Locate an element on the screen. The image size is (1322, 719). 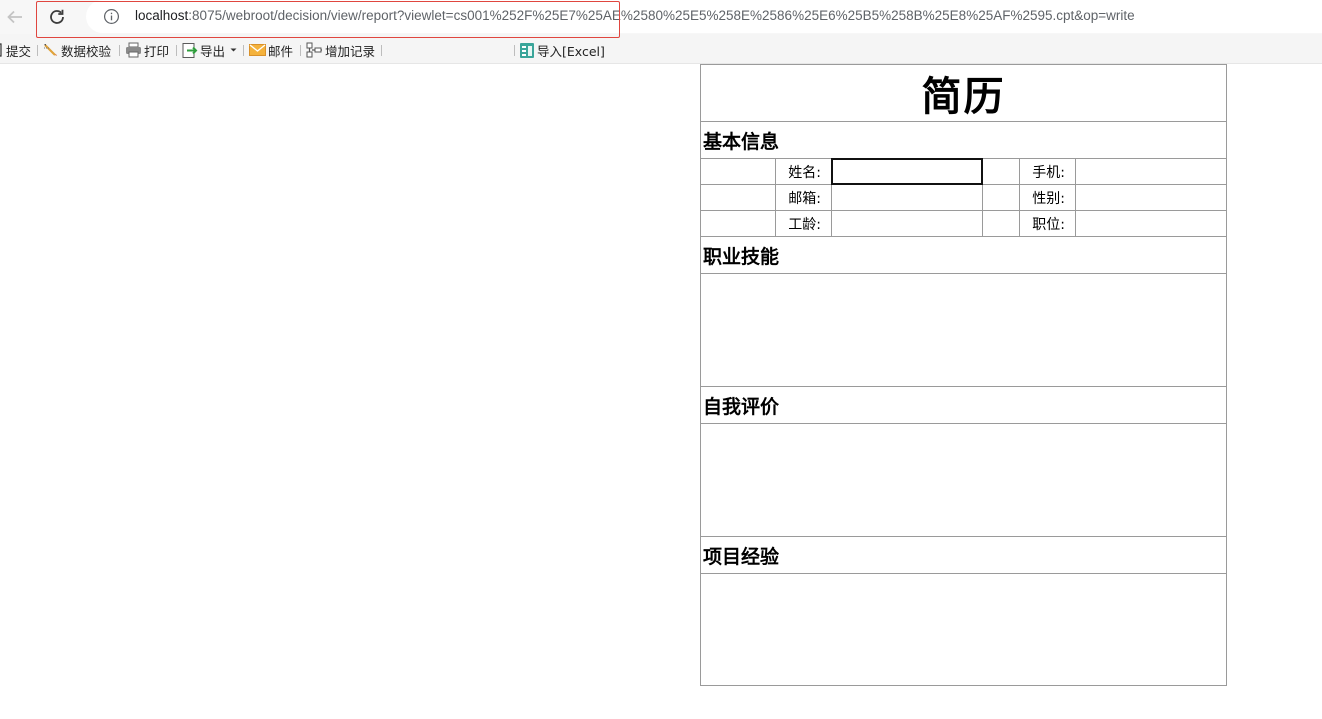
seniority-label: 工龄: is located at coordinates (804, 223).